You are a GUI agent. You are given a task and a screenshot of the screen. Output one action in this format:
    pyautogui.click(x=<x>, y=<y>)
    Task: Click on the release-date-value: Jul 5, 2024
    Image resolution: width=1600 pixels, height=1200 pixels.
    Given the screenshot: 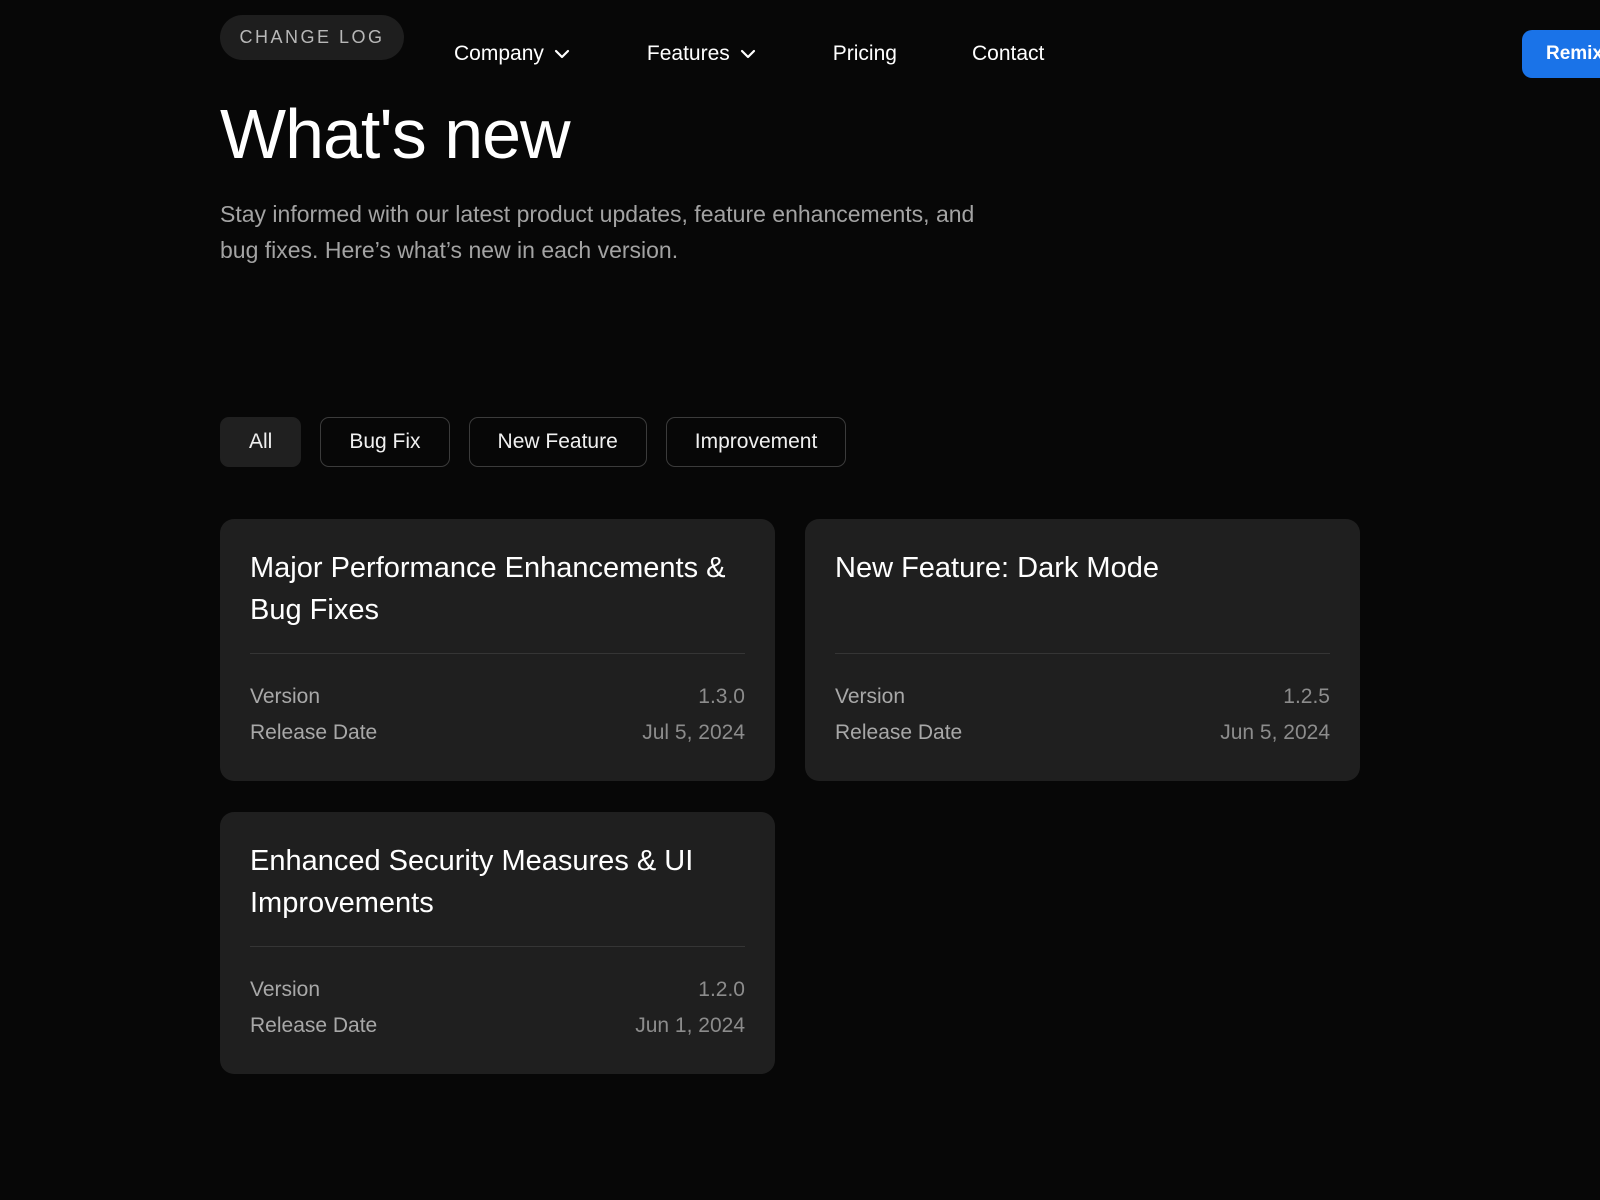 What is the action you would take?
    pyautogui.click(x=693, y=732)
    